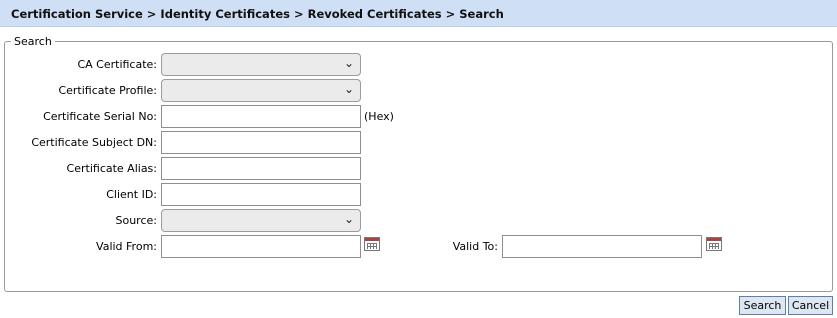  Describe the element at coordinates (379, 116) in the screenshot. I see `serial-no-hex-hint: (Hex)` at that location.